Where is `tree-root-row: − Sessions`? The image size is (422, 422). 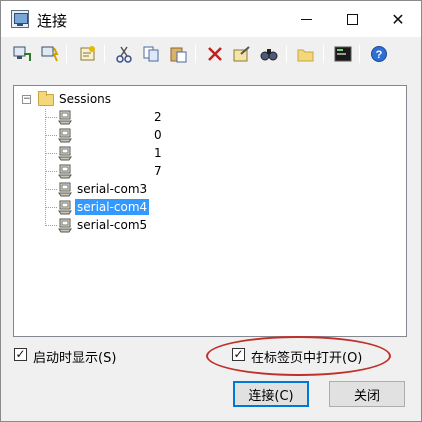
tree-root-row: − Sessions is located at coordinates (114, 99).